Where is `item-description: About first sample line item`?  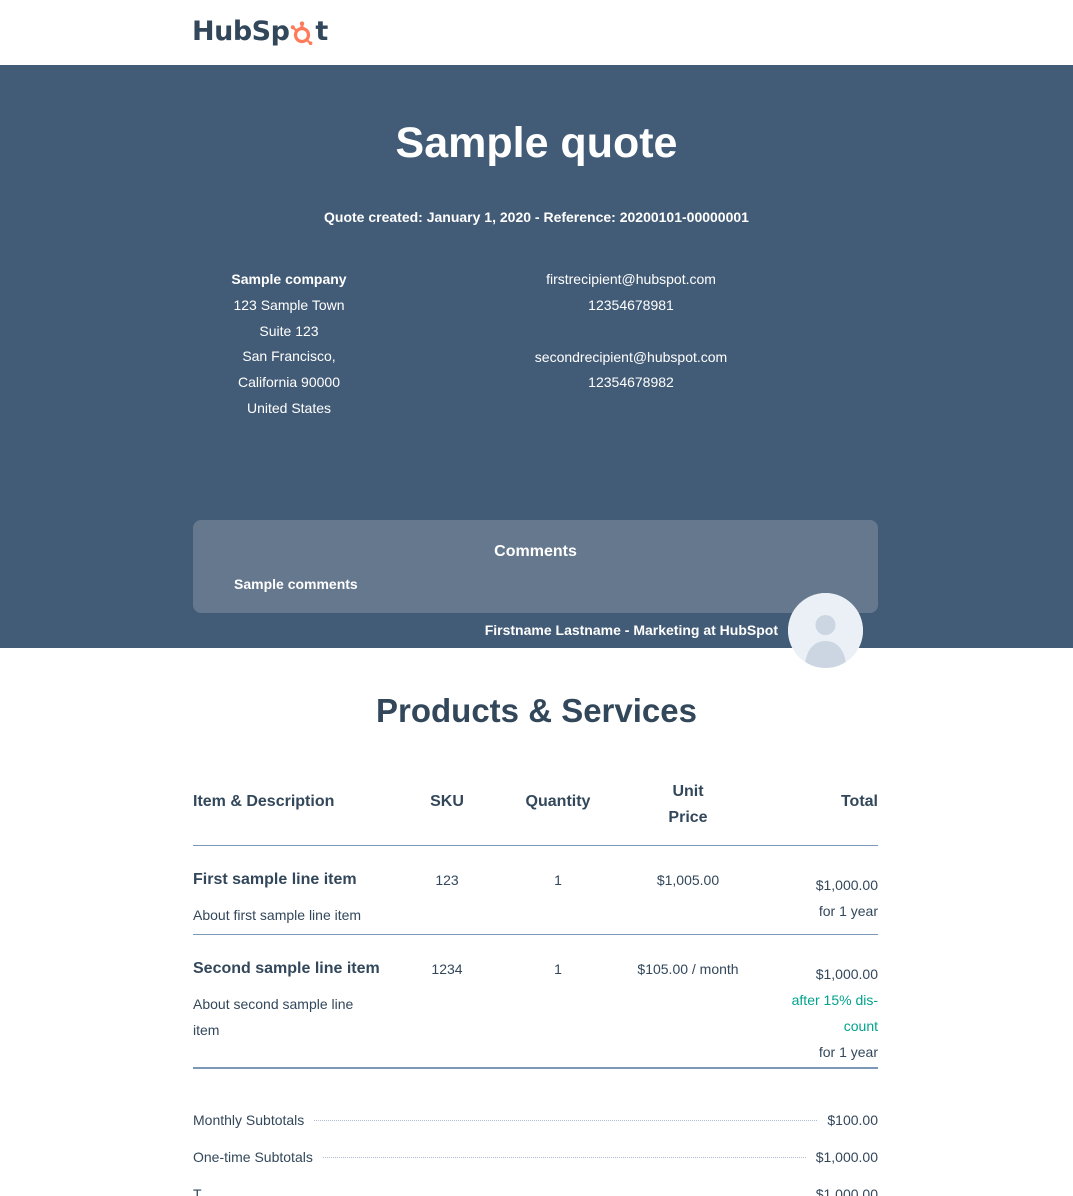 item-description: About first sample line item is located at coordinates (277, 915).